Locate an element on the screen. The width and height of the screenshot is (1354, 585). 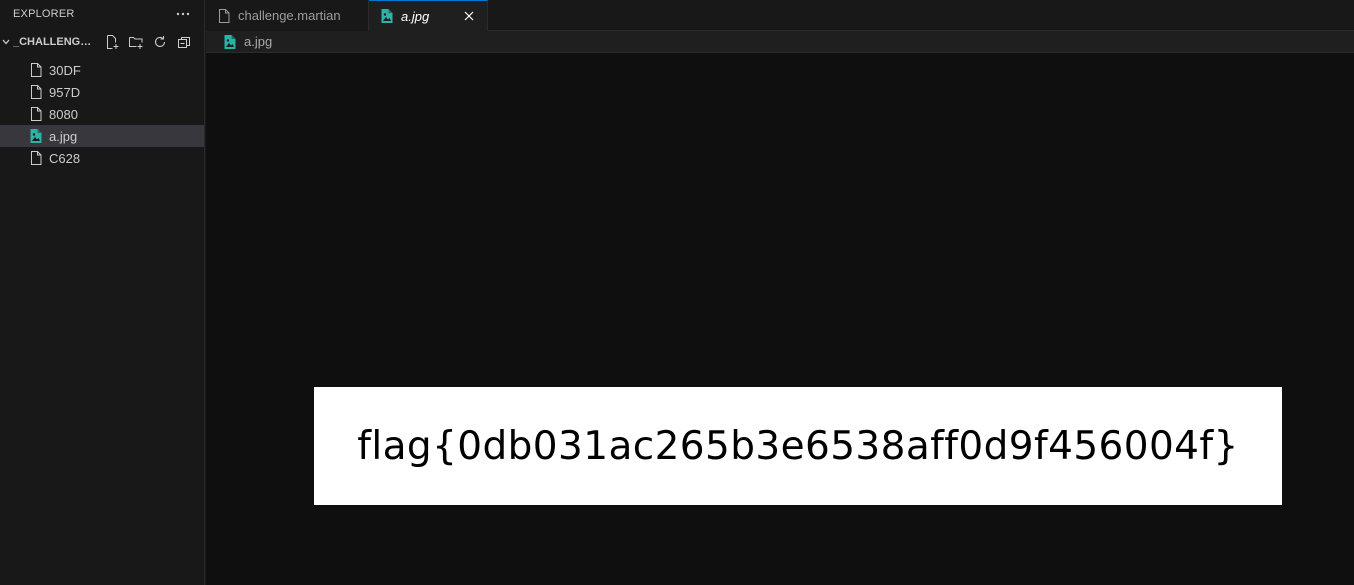
refresh-icon is located at coordinates (160, 42).